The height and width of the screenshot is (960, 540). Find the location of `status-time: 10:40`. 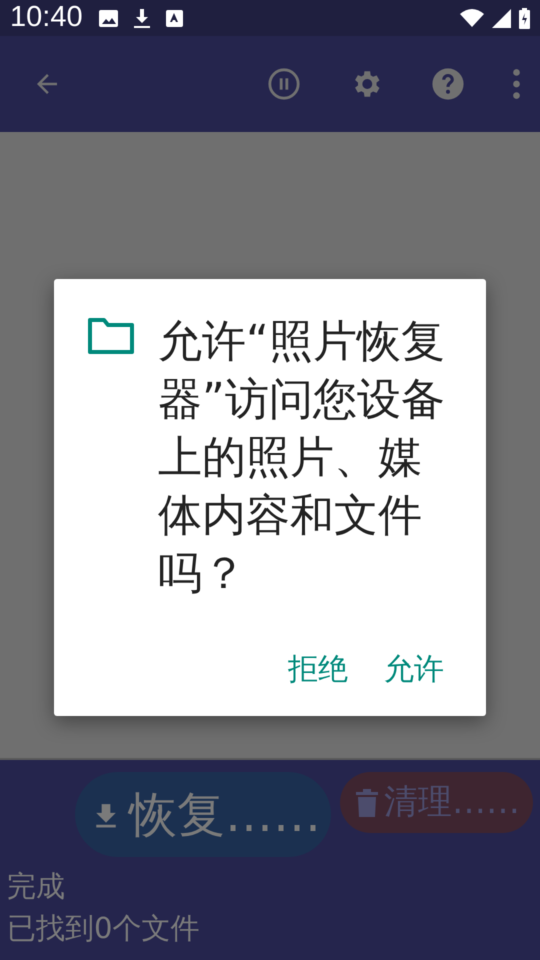

status-time: 10:40 is located at coordinates (46, 18).